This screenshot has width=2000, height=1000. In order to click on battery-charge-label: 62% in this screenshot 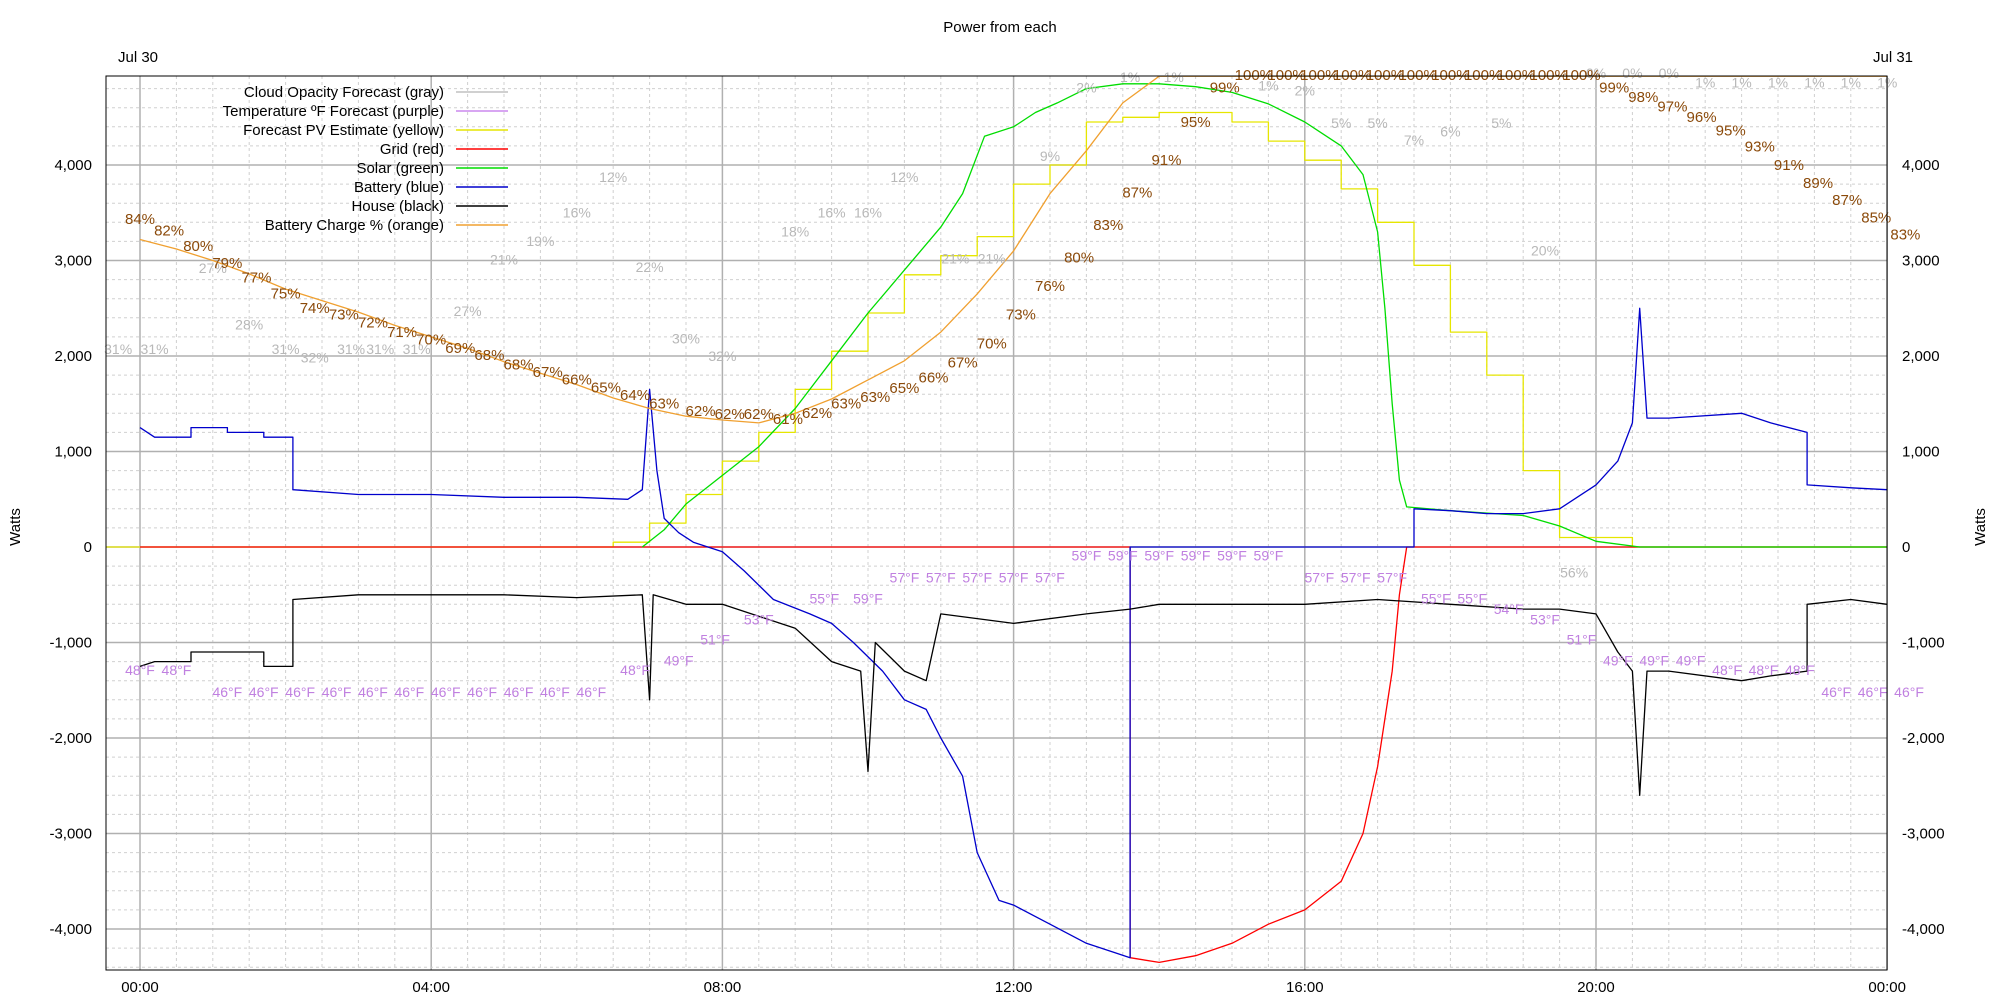, I will do `click(701, 411)`.